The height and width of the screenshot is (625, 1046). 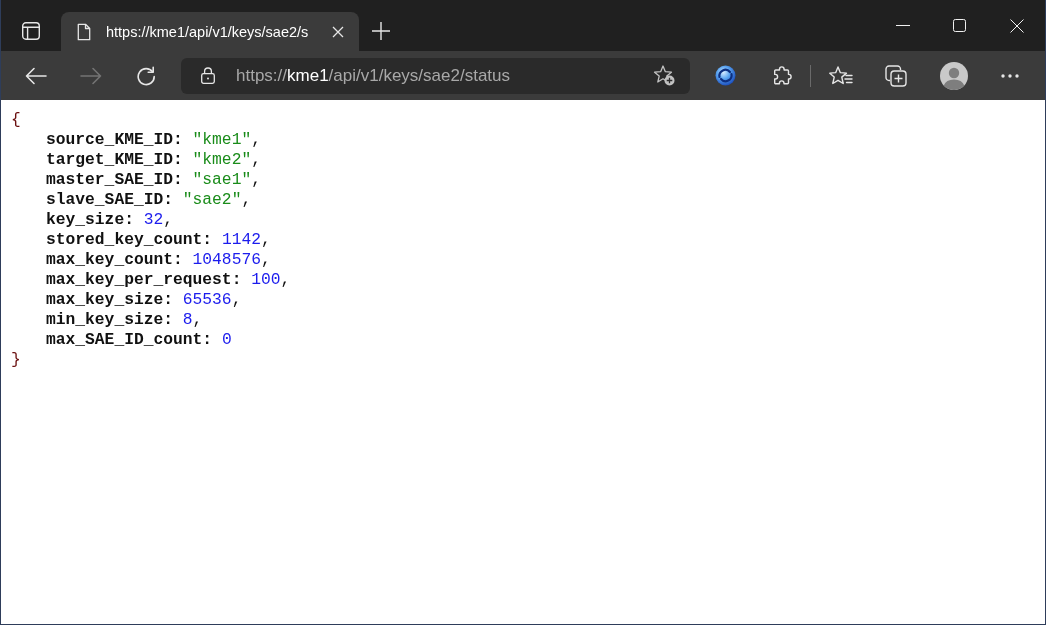 What do you see at coordinates (217, 200) in the screenshot?
I see `json-string: "sae2",` at bounding box center [217, 200].